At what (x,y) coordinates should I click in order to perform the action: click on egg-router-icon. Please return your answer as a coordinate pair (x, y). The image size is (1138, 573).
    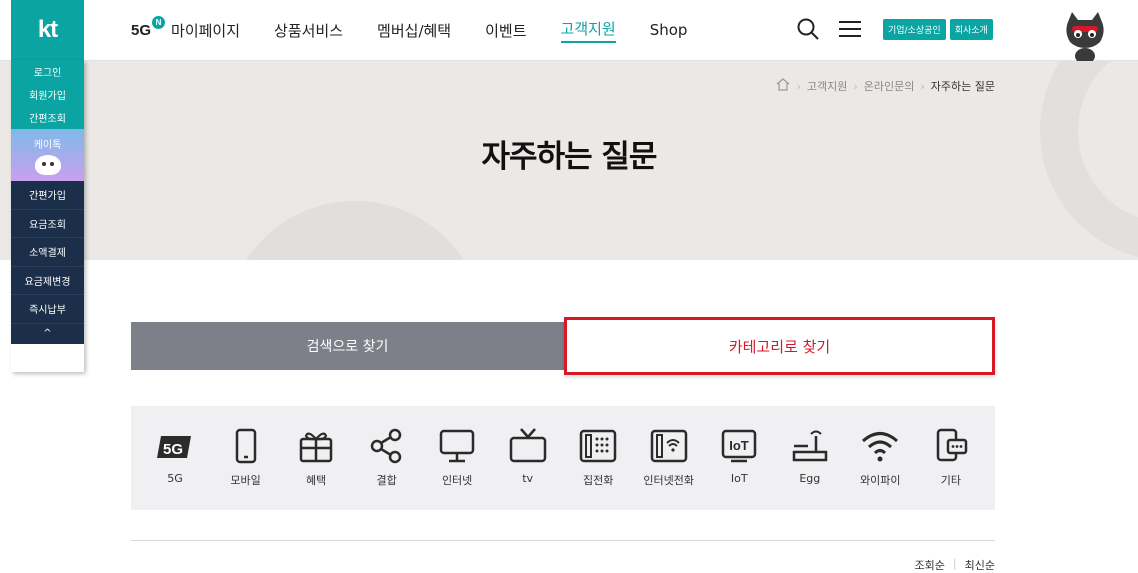
    Looking at the image, I should click on (810, 446).